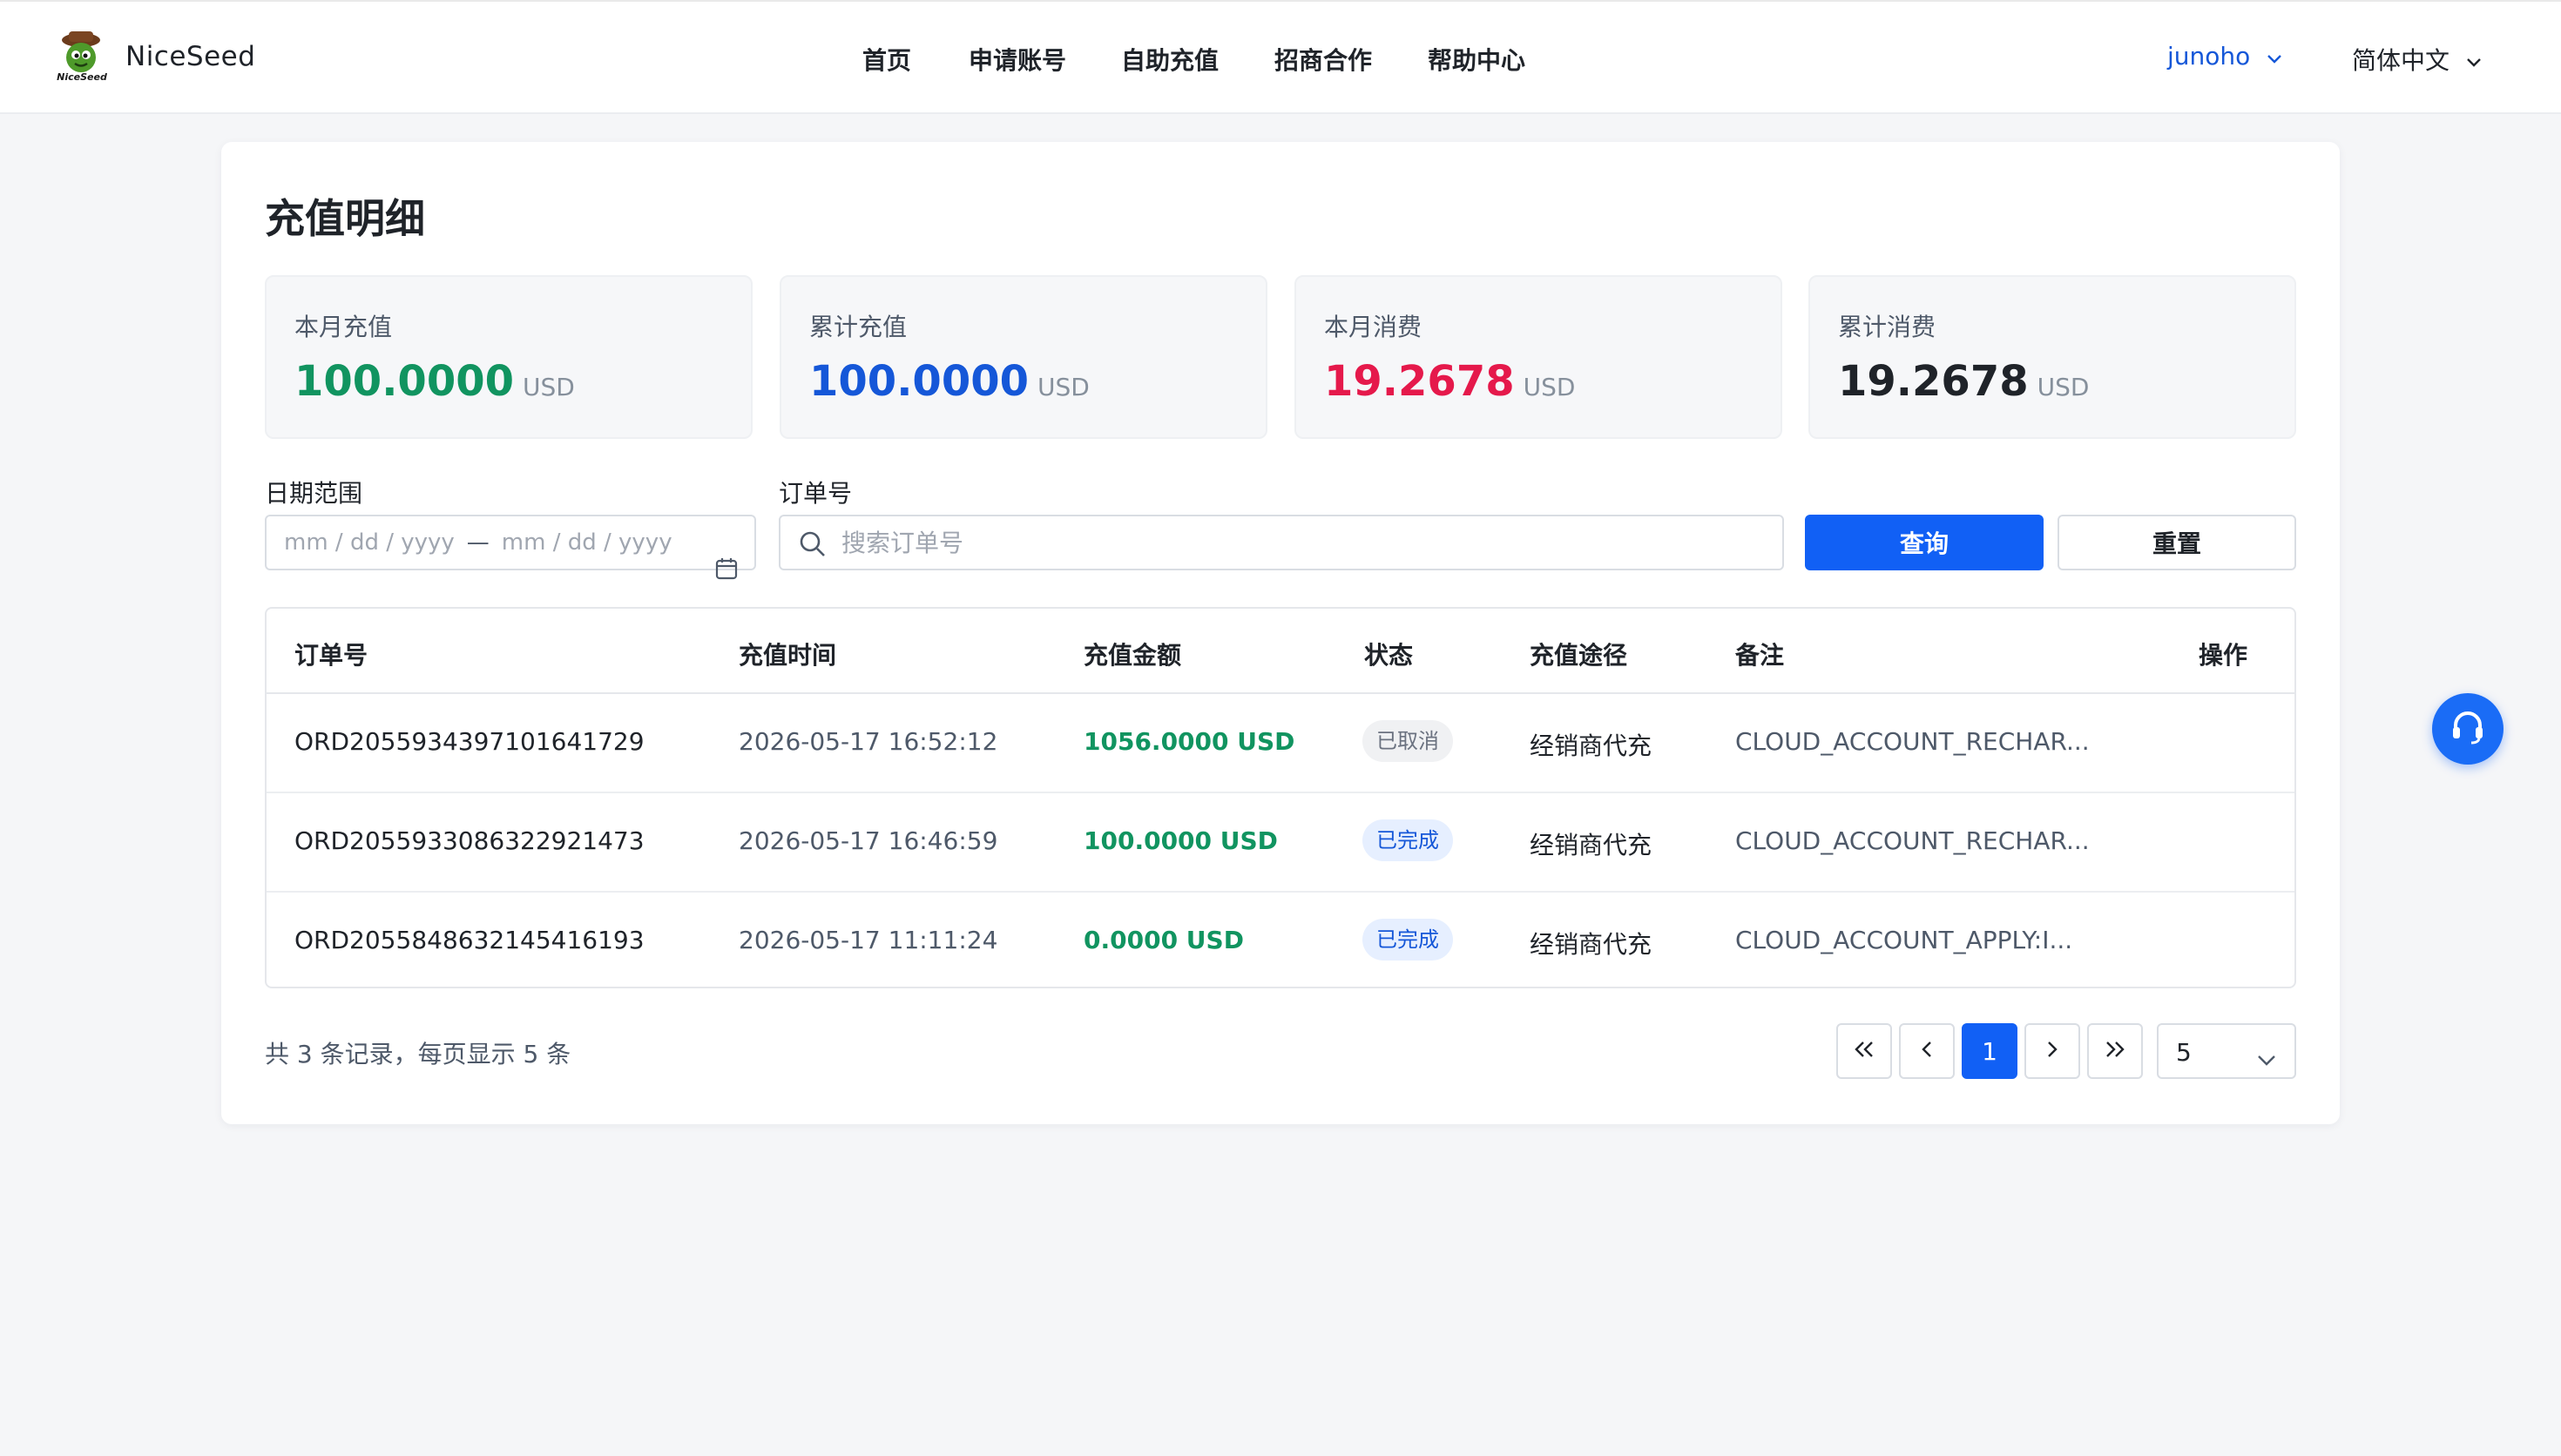 This screenshot has width=2561, height=1456. Describe the element at coordinates (369, 542) in the screenshot. I see `date-start-placeholder: mm / dd / yyyy` at that location.